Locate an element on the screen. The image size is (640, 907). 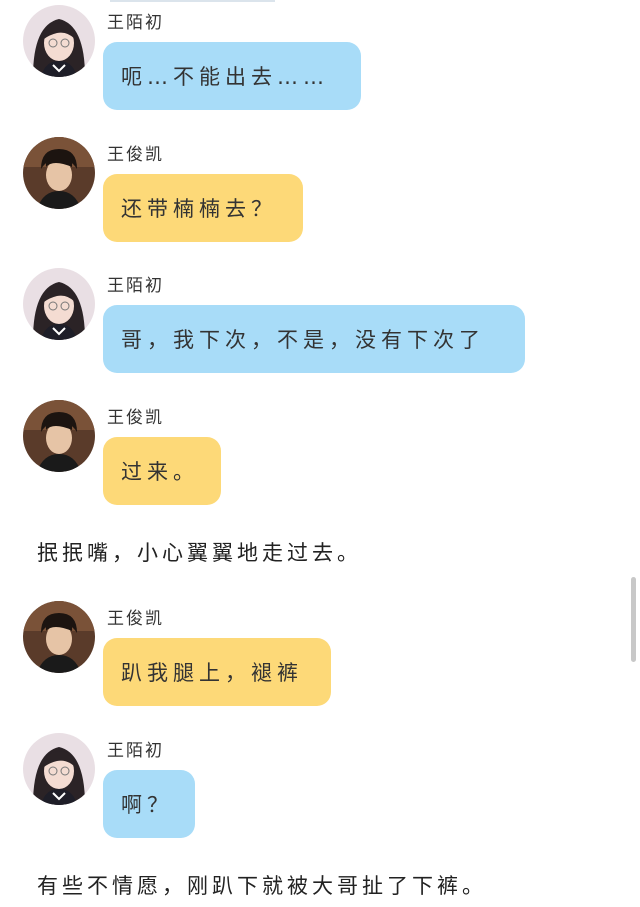
narration-text: 有些不情愿，刚趴下就被大哥扯了下裤。 is located at coordinates (262, 886).